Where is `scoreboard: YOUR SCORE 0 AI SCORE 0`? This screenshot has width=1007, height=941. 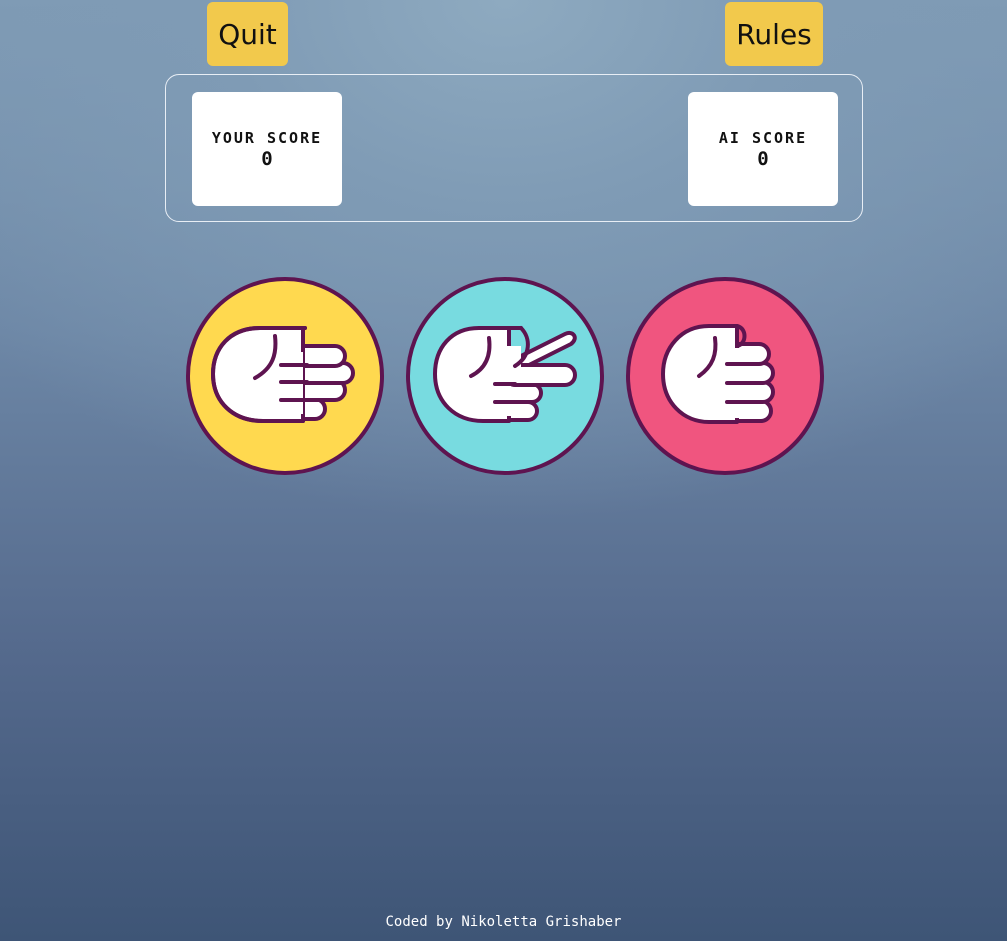 scoreboard: YOUR SCORE 0 AI SCORE 0 is located at coordinates (514, 148).